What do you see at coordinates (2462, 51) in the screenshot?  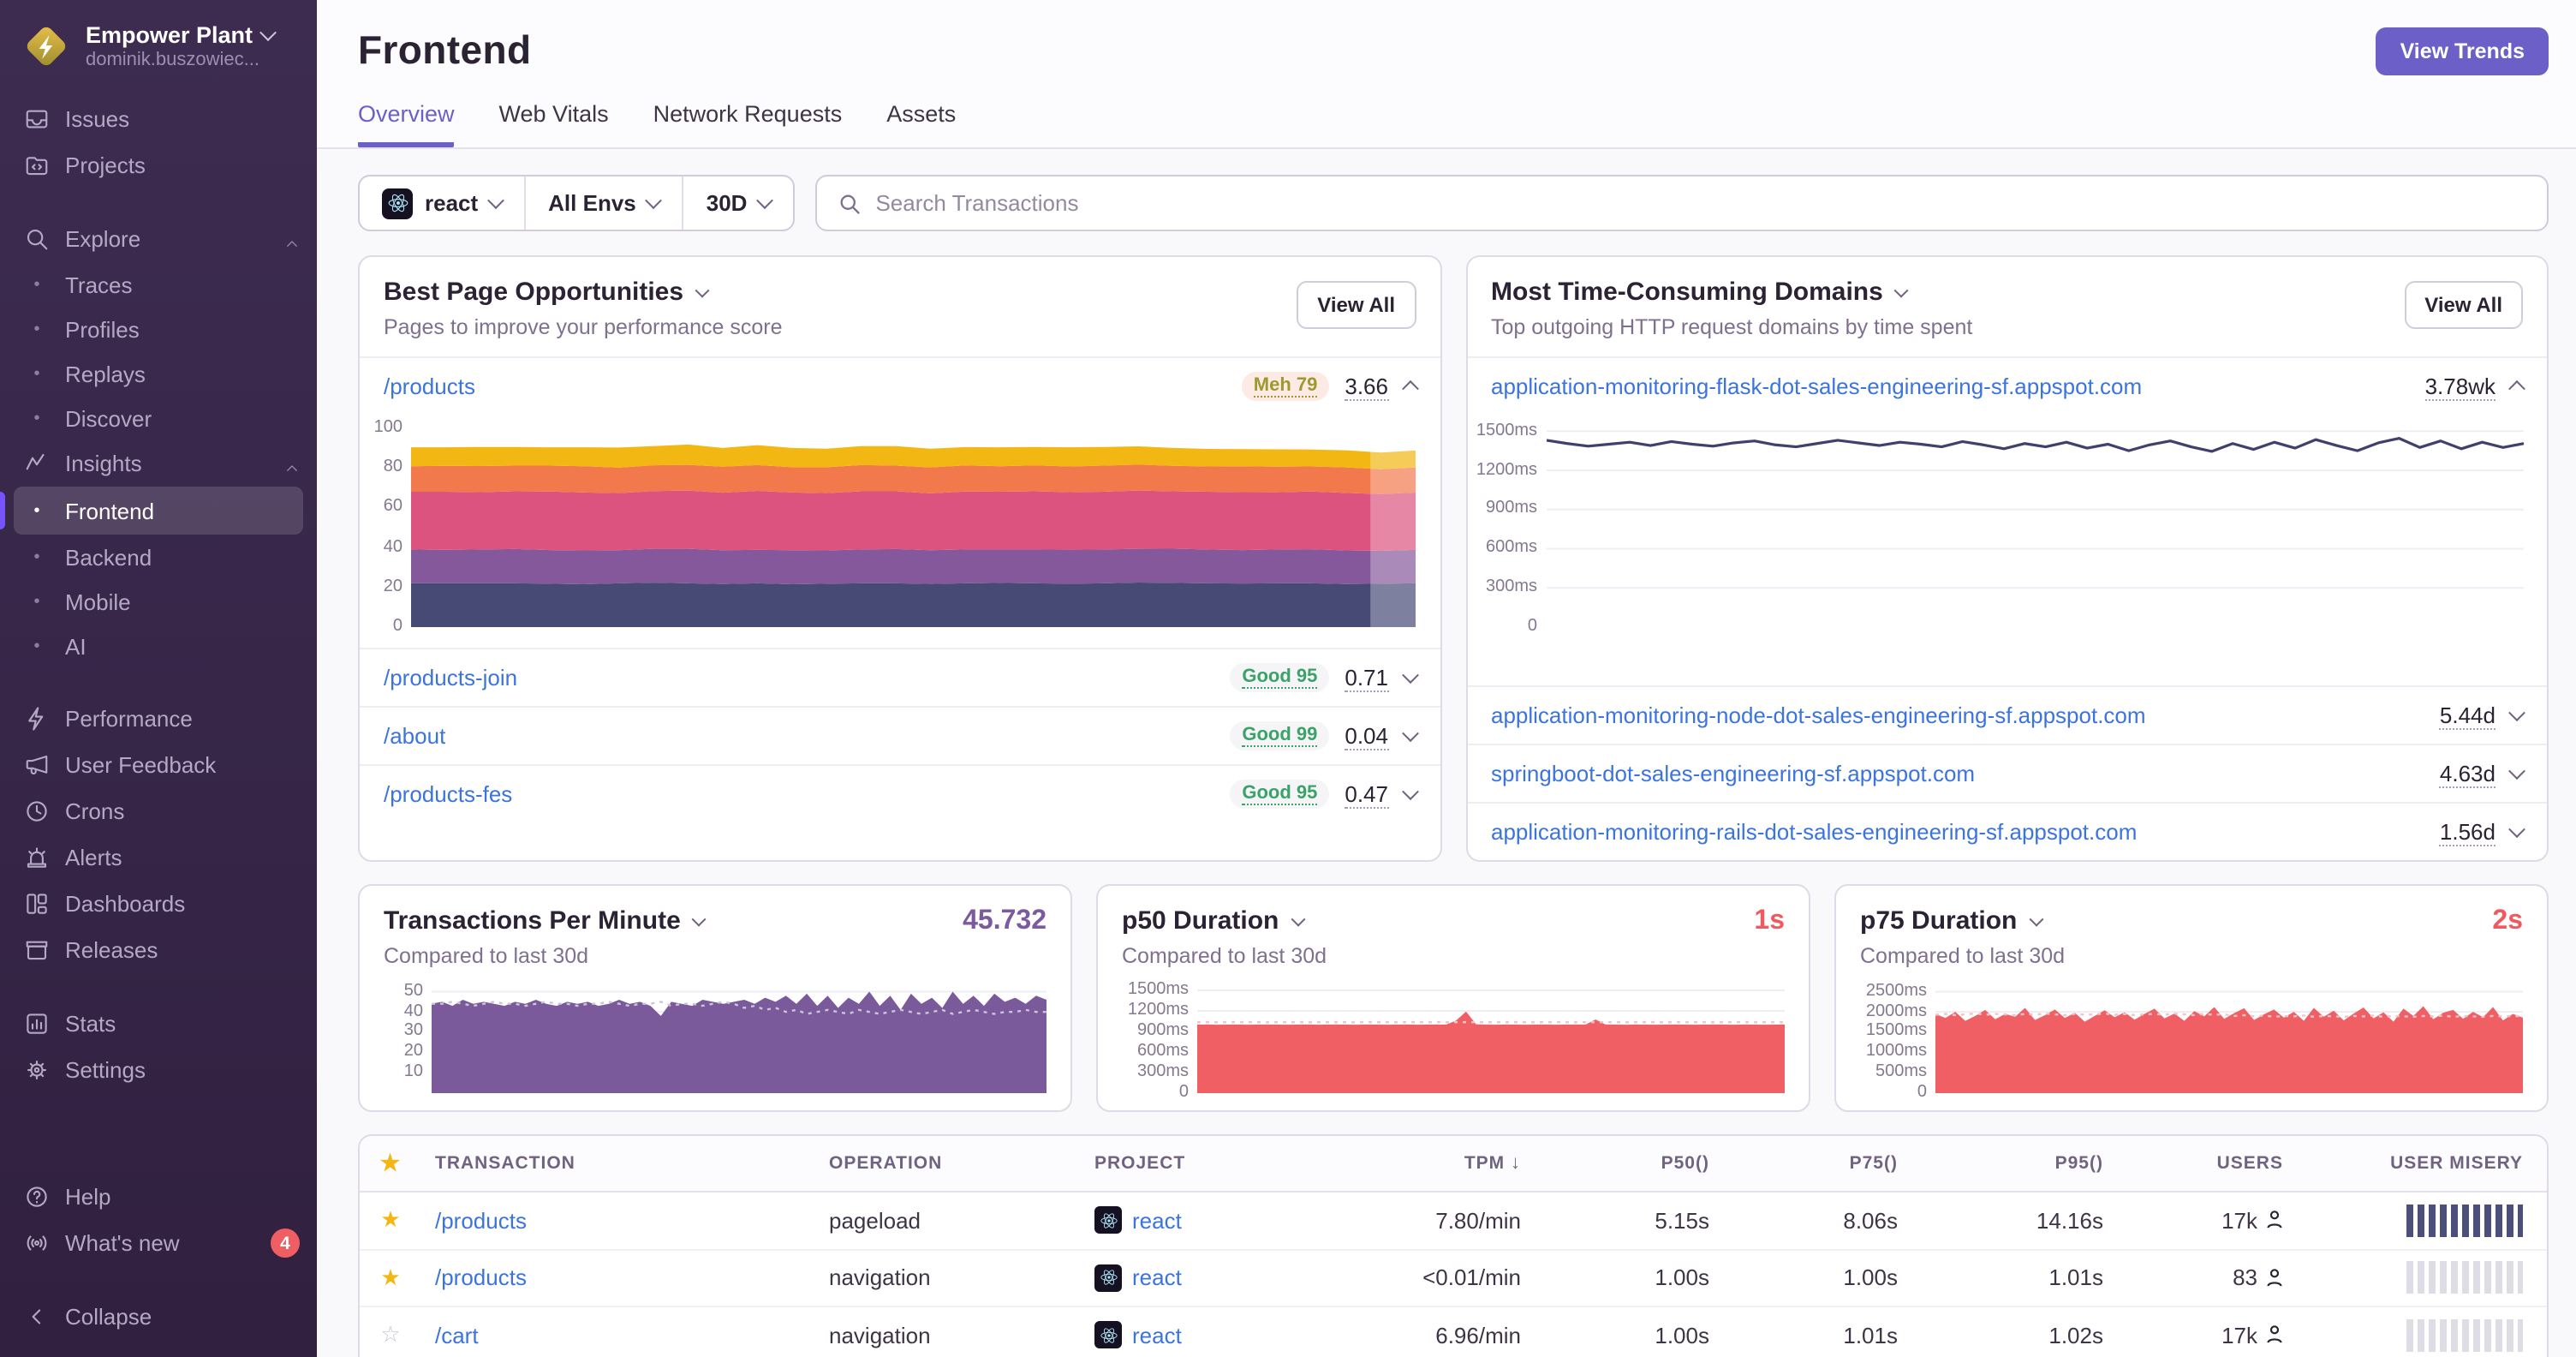 I see `view-trends-button: View Trends` at bounding box center [2462, 51].